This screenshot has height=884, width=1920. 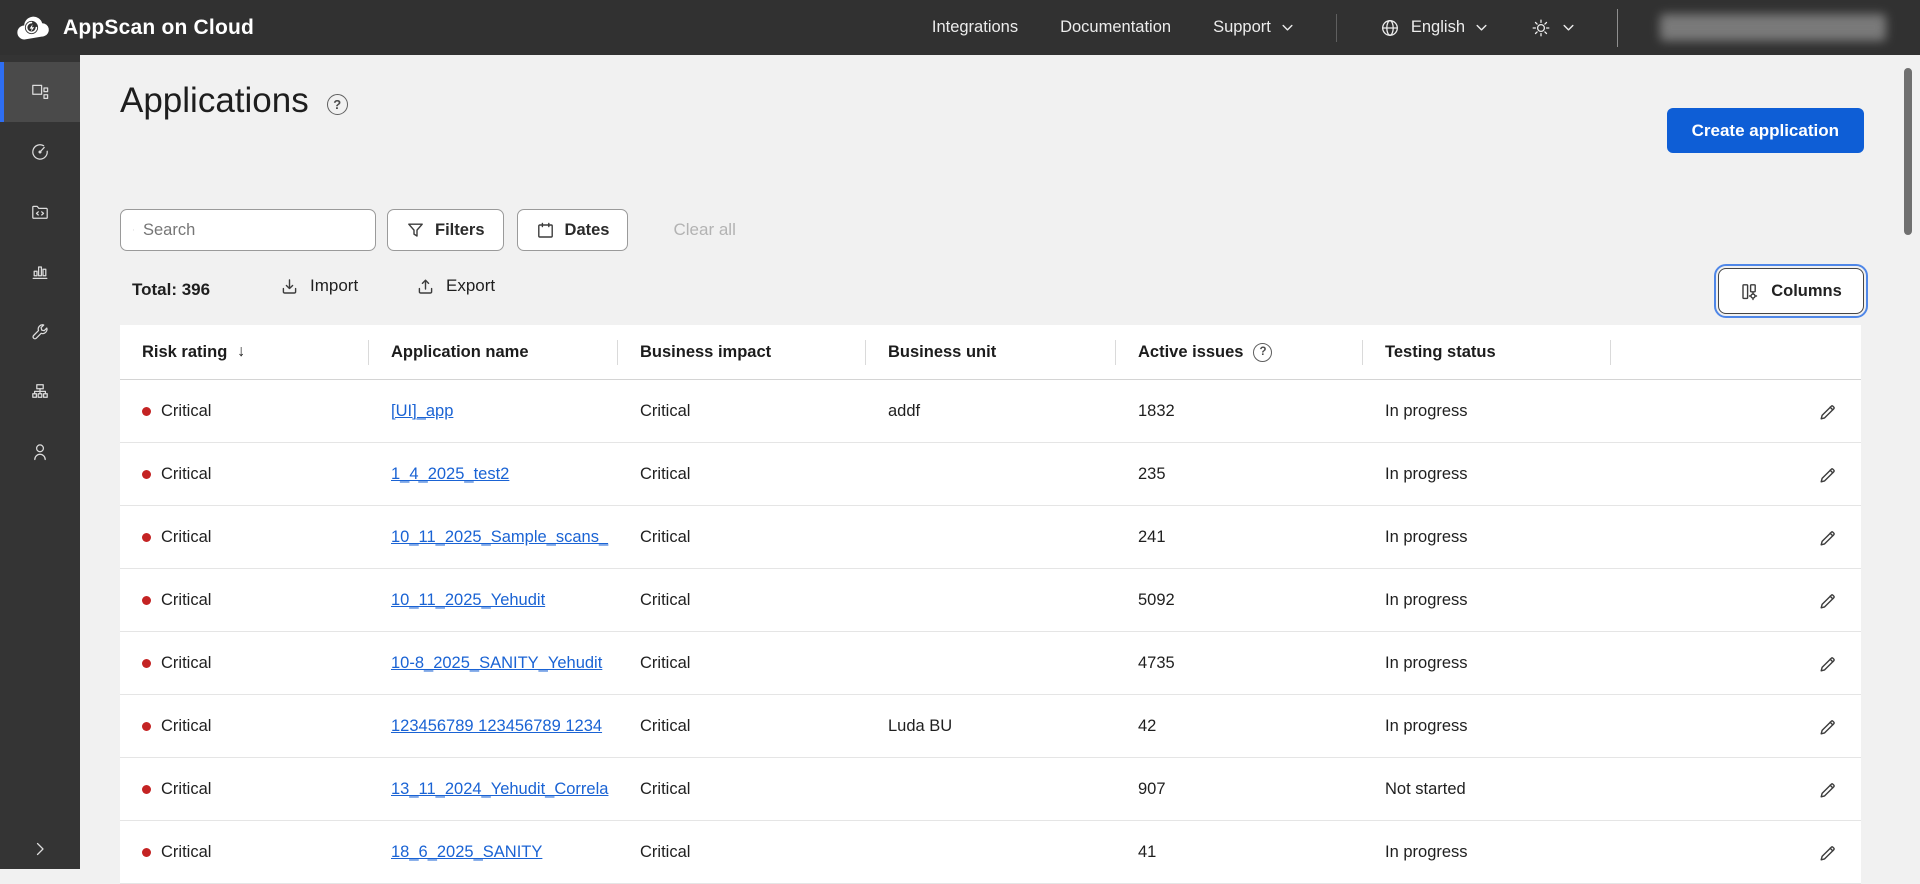 What do you see at coordinates (241, 352) in the screenshot?
I see `sort-desc-icon: ↓` at bounding box center [241, 352].